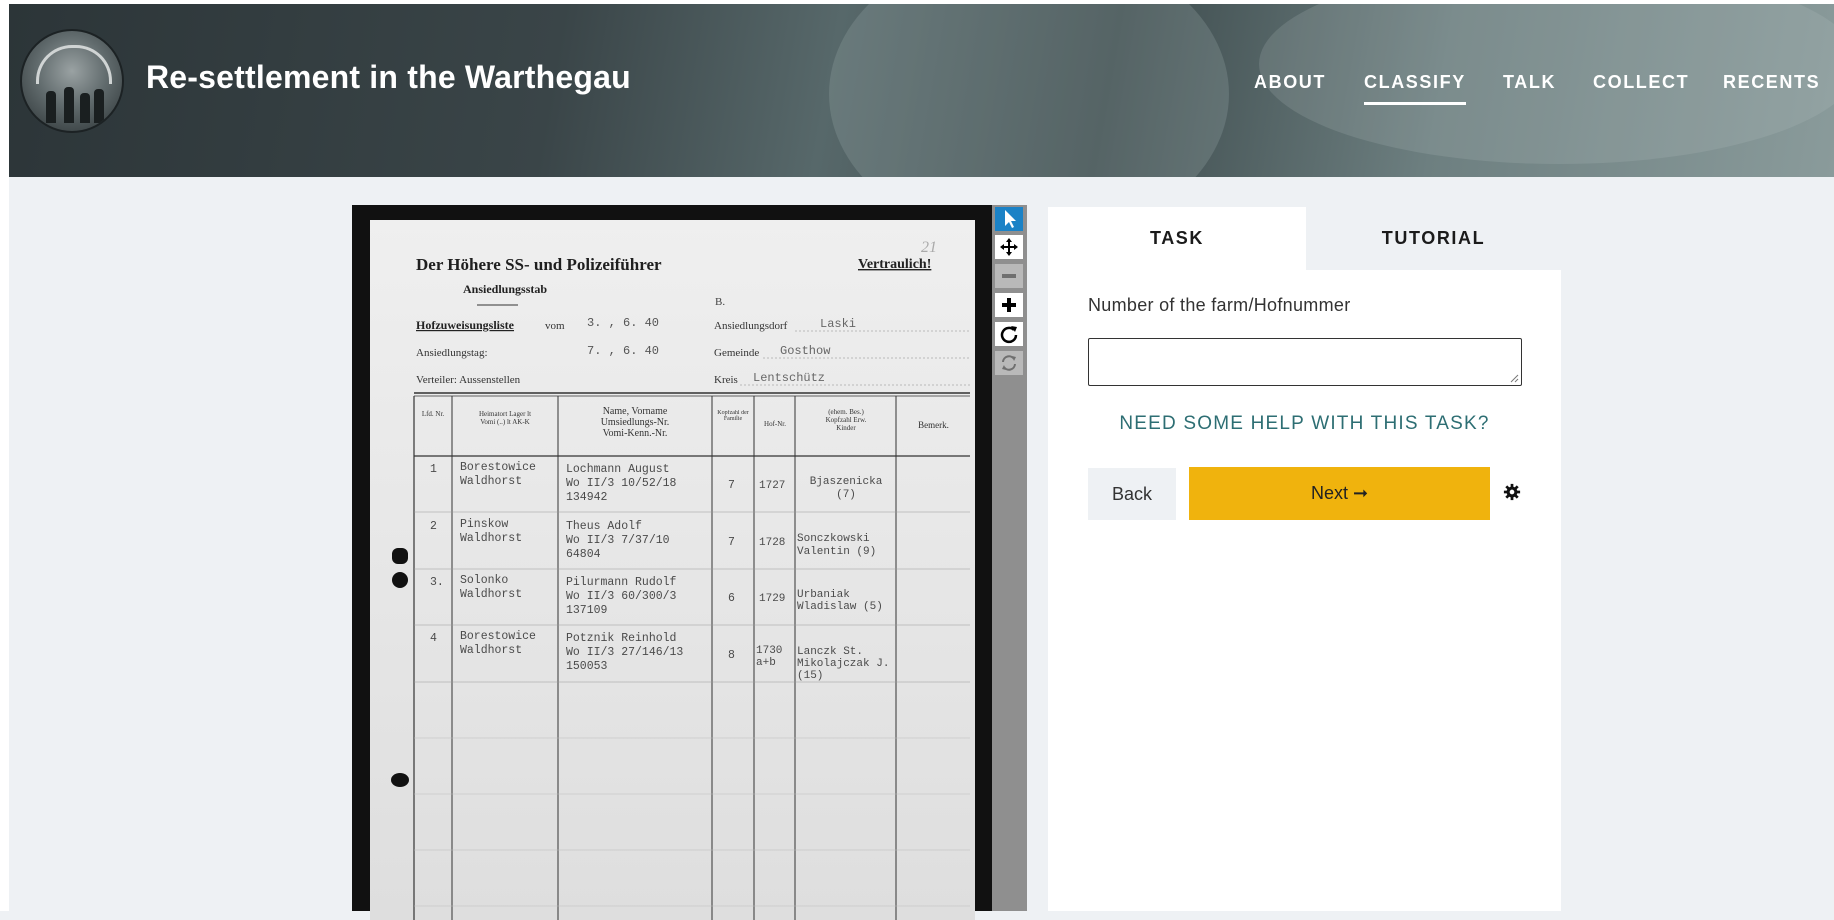 This screenshot has height=920, width=1834. I want to click on row-previous-owner: Lanczk St. Mikolajczak J. (15), so click(843, 664).